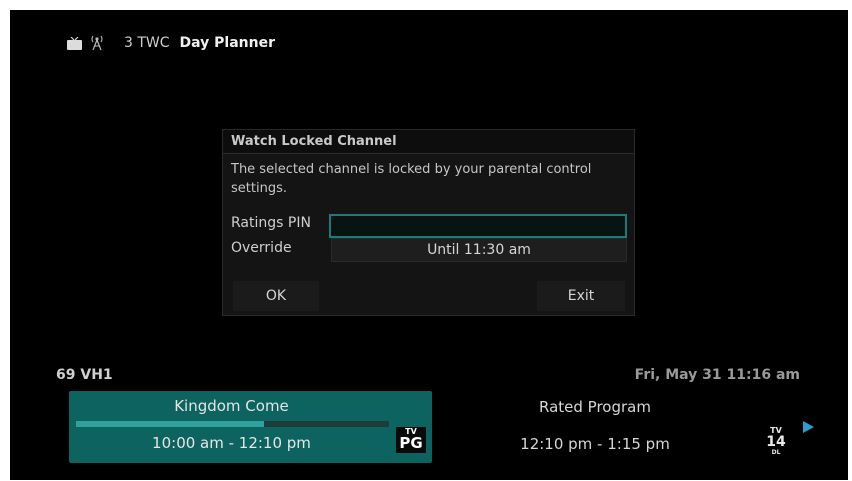 This screenshot has height=481, width=852. What do you see at coordinates (231, 443) in the screenshot?
I see `current-program-time: 10:00 am - 12:10 pm` at bounding box center [231, 443].